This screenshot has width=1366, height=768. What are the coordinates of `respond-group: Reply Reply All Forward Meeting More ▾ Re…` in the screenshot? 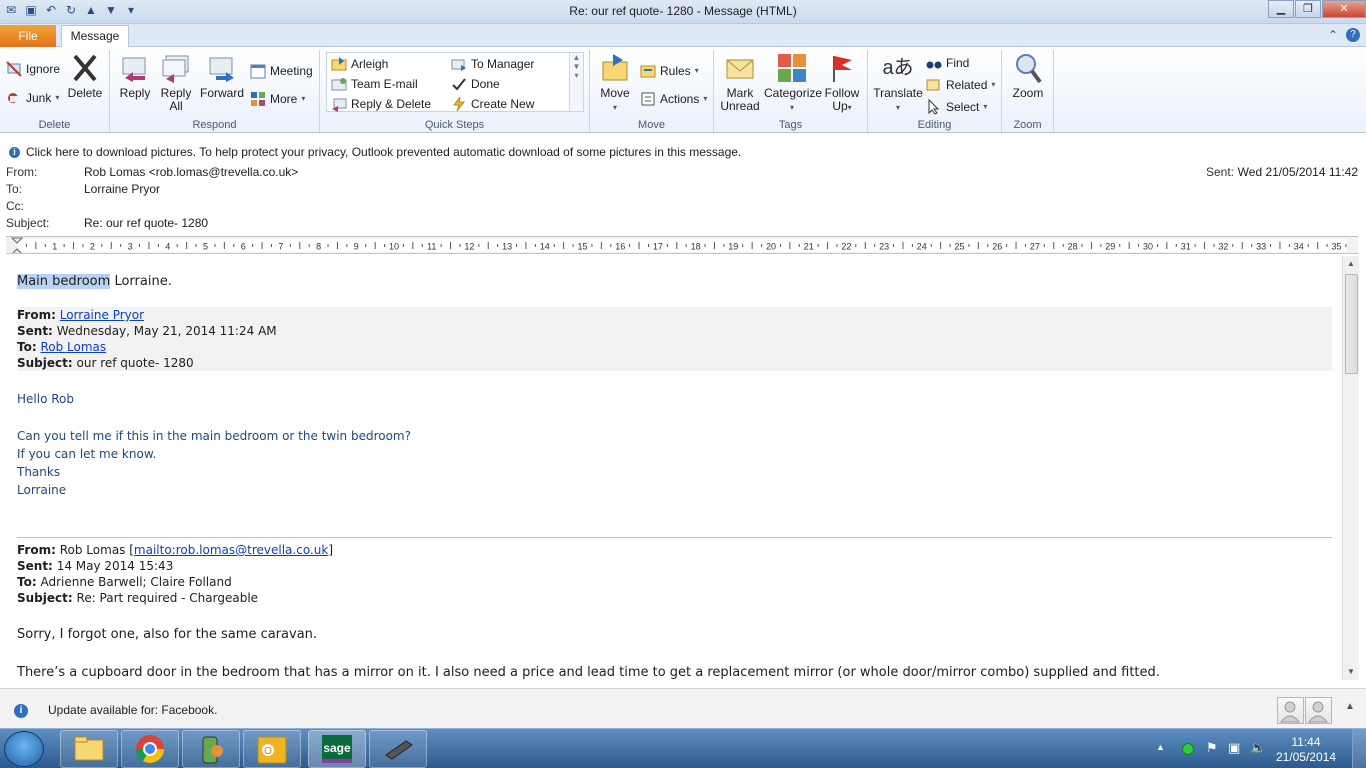 It's located at (215, 91).